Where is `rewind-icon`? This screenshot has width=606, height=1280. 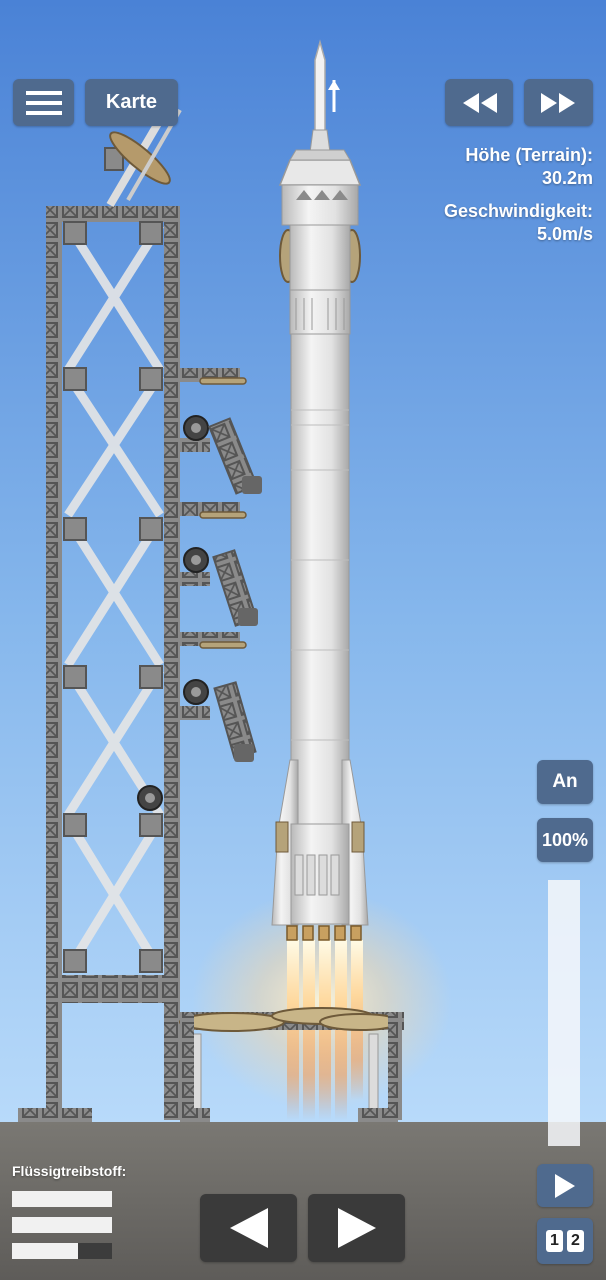
rewind-icon is located at coordinates (479, 103).